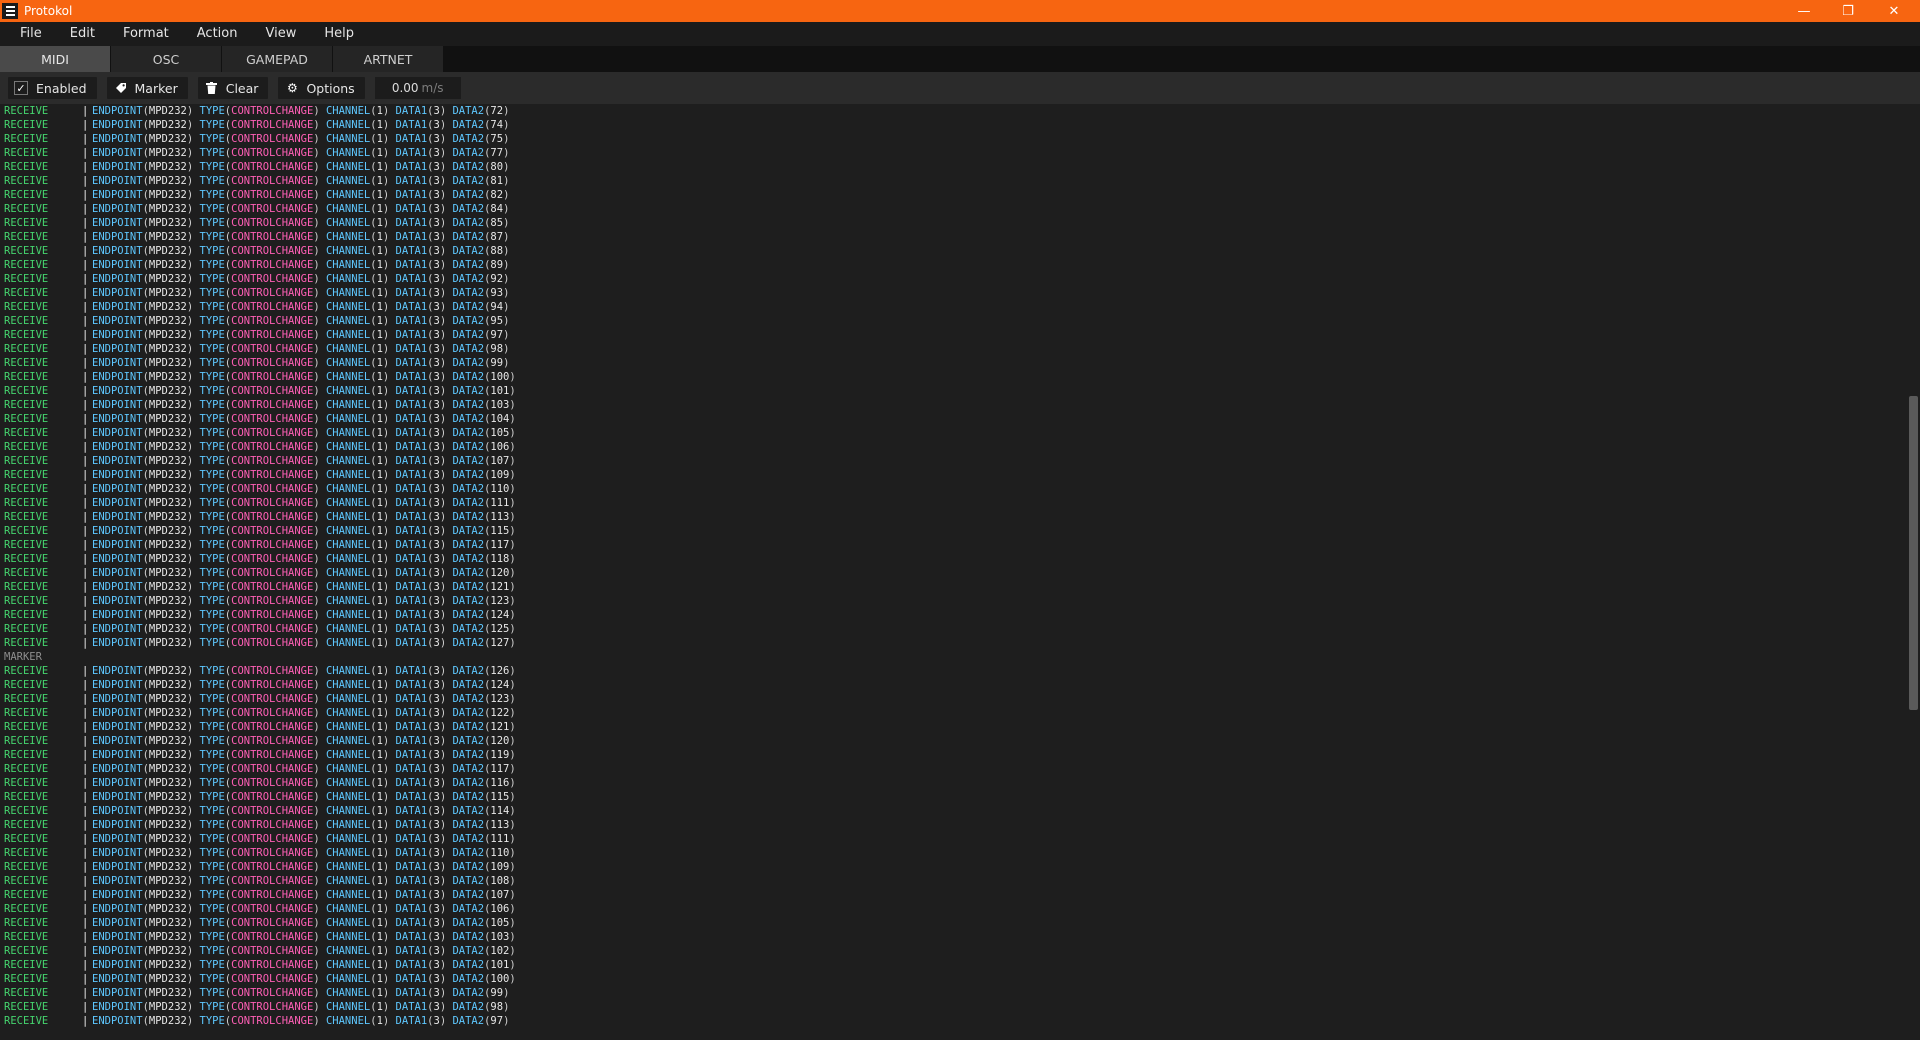  I want to click on tab-midi: MIDI, so click(55, 59).